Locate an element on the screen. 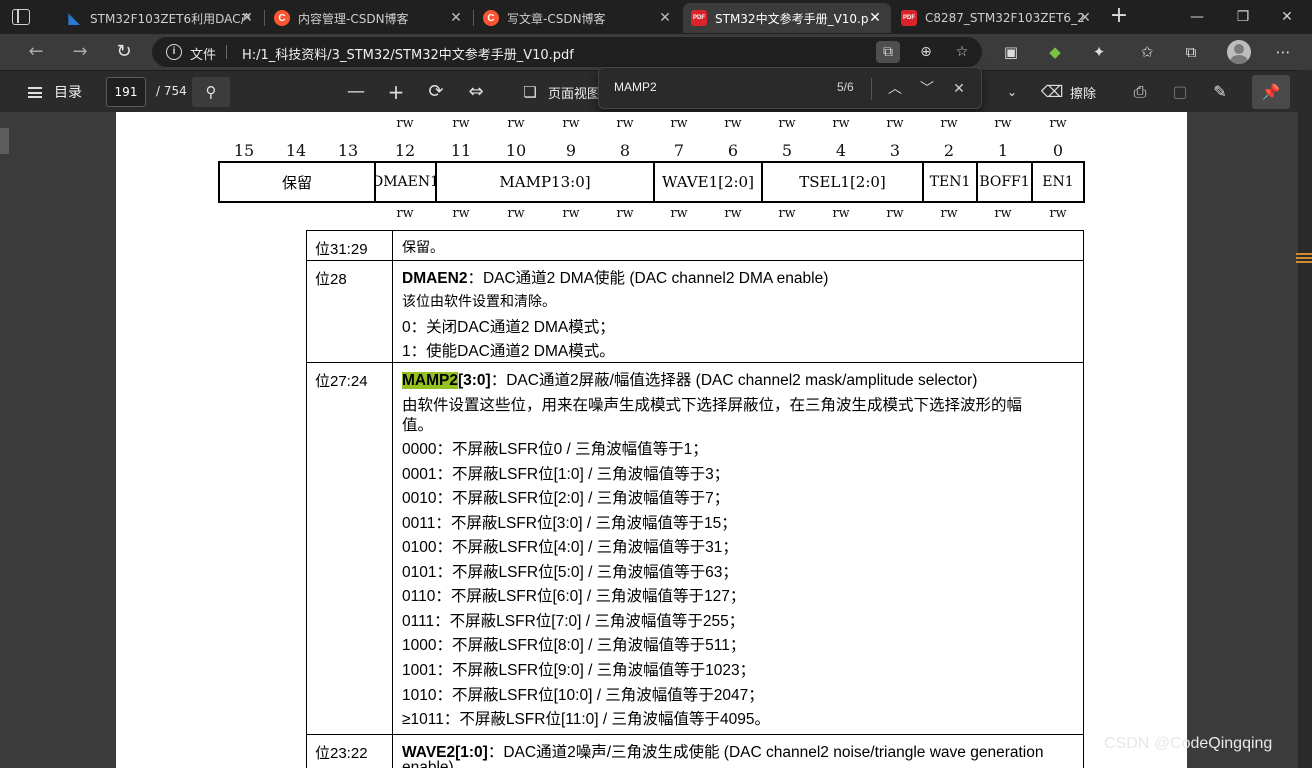 This screenshot has width=1312, height=768. add-favorite-icon: ☆ is located at coordinates (962, 52).